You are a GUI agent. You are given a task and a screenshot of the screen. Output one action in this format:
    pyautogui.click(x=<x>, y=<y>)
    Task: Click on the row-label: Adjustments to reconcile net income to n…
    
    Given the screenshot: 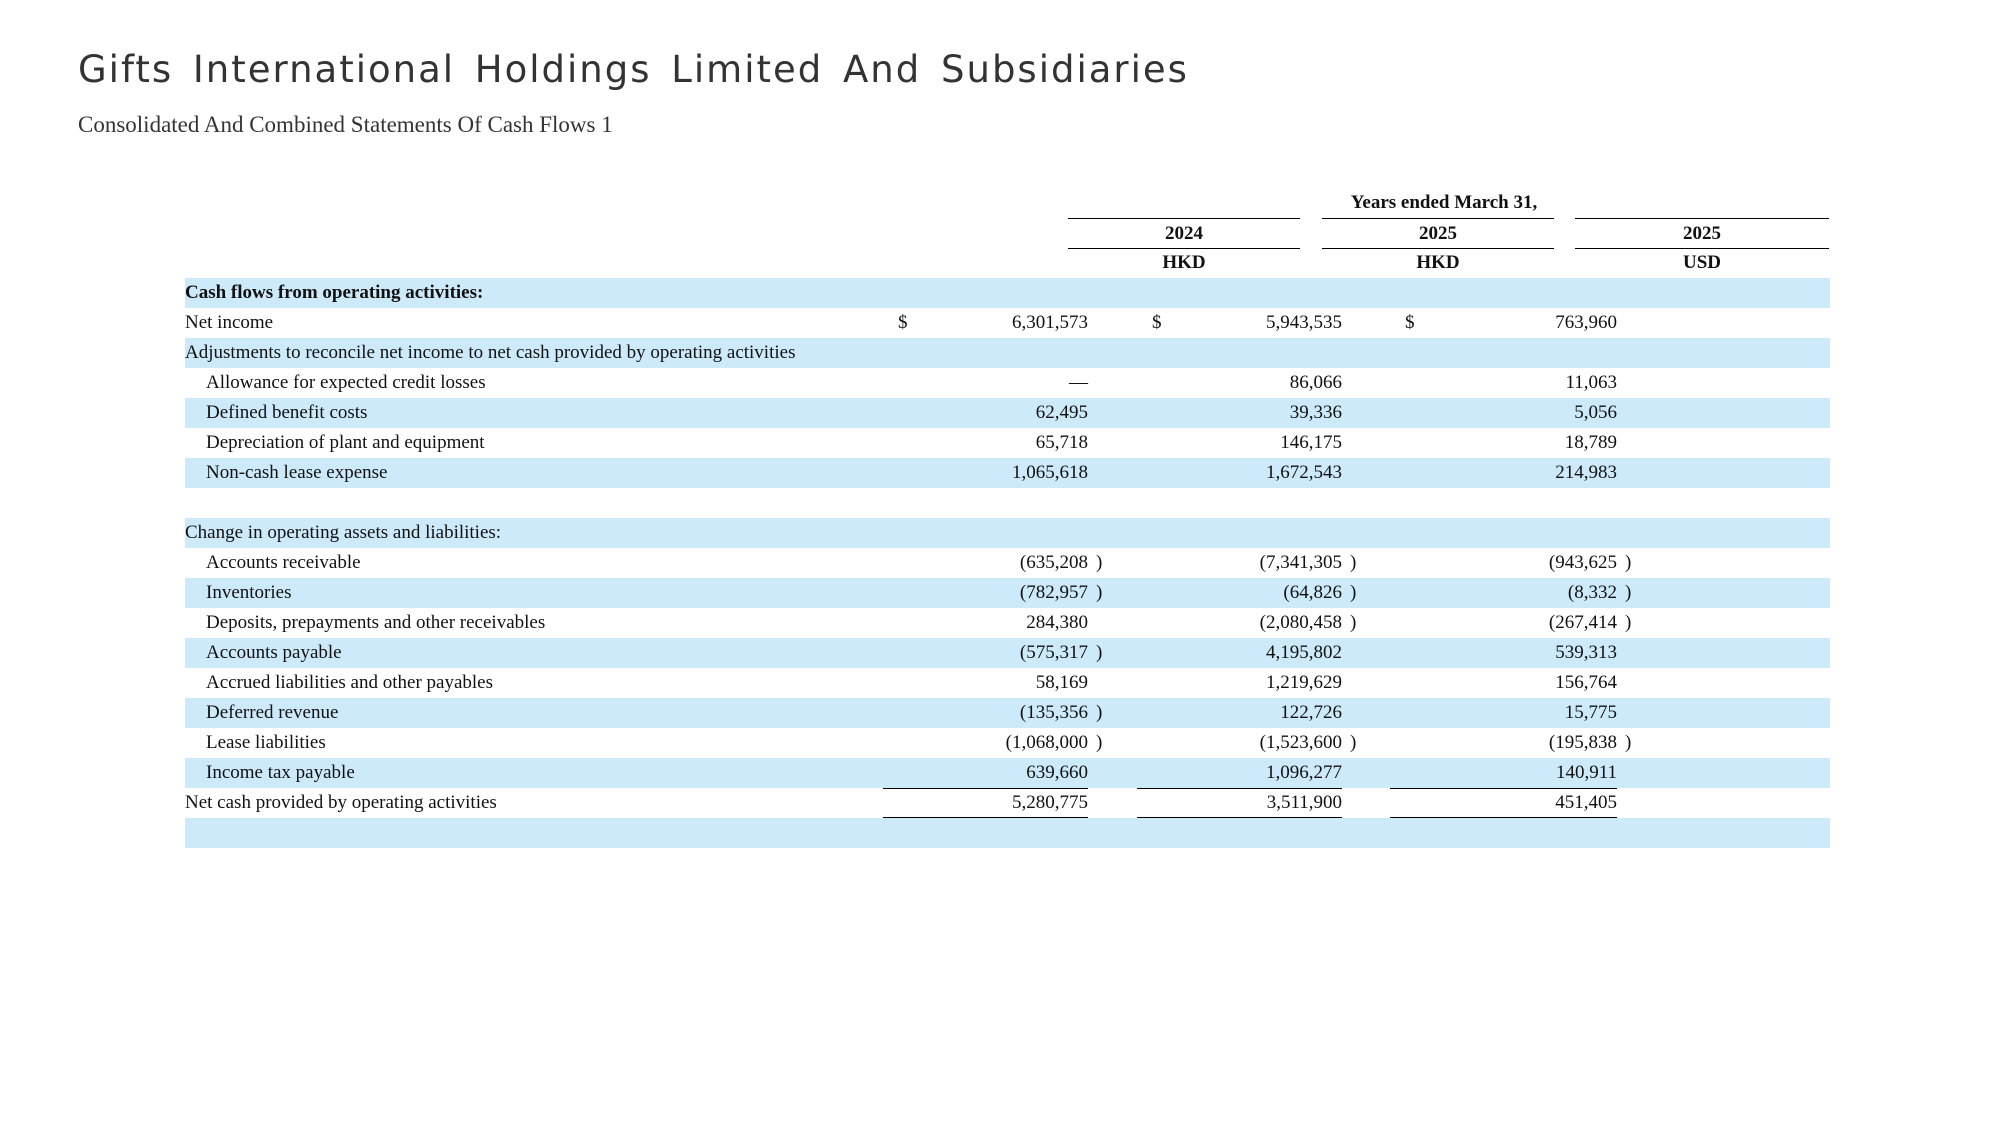 What is the action you would take?
    pyautogui.click(x=490, y=352)
    